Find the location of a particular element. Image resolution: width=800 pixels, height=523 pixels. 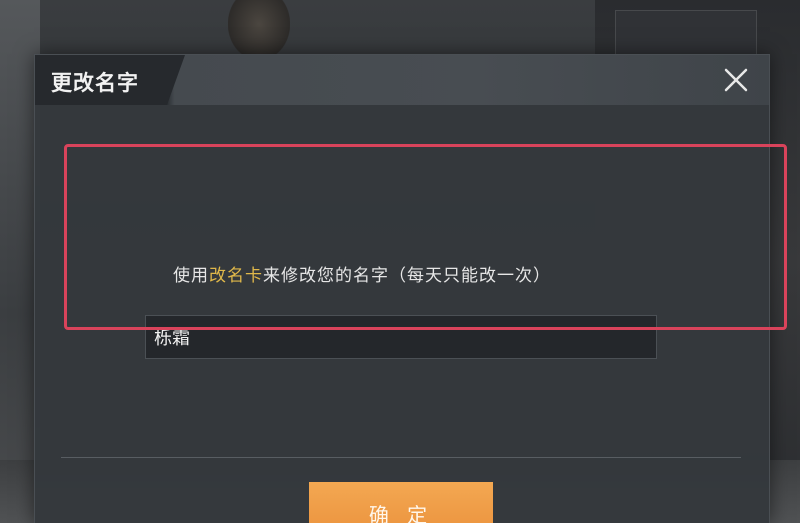

close-button is located at coordinates (736, 80).